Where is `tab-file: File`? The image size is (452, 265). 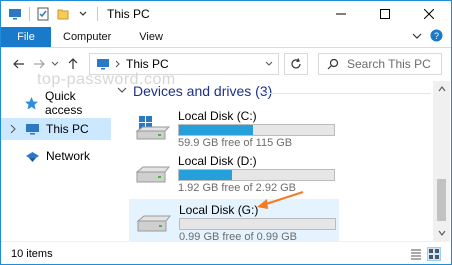 tab-file: File is located at coordinates (26, 37).